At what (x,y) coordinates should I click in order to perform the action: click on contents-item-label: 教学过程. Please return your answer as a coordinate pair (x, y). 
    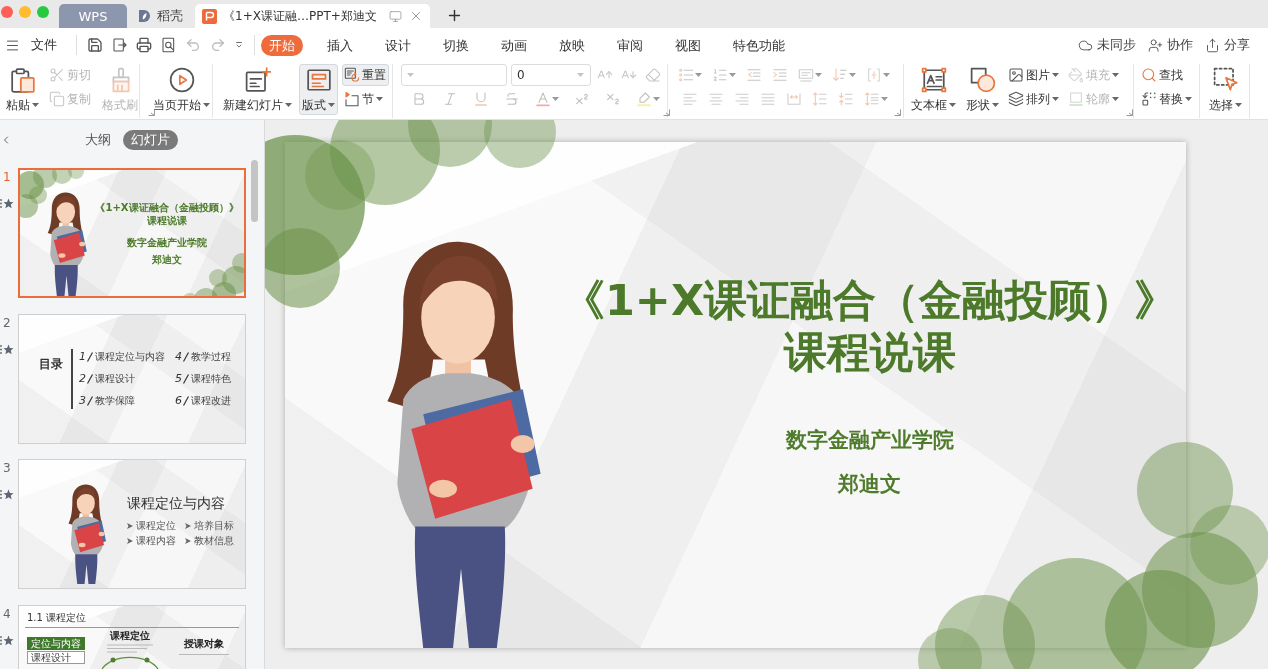
    Looking at the image, I should click on (211, 356).